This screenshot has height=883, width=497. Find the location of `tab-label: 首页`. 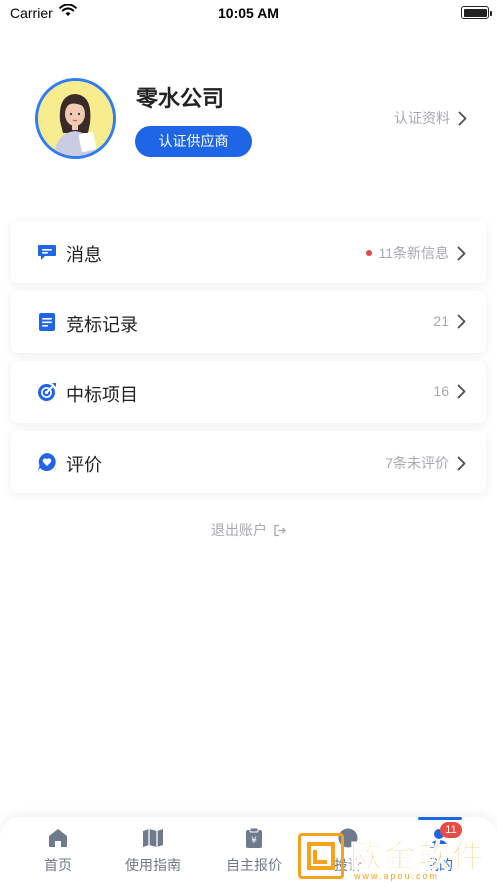

tab-label: 首页 is located at coordinates (58, 865).